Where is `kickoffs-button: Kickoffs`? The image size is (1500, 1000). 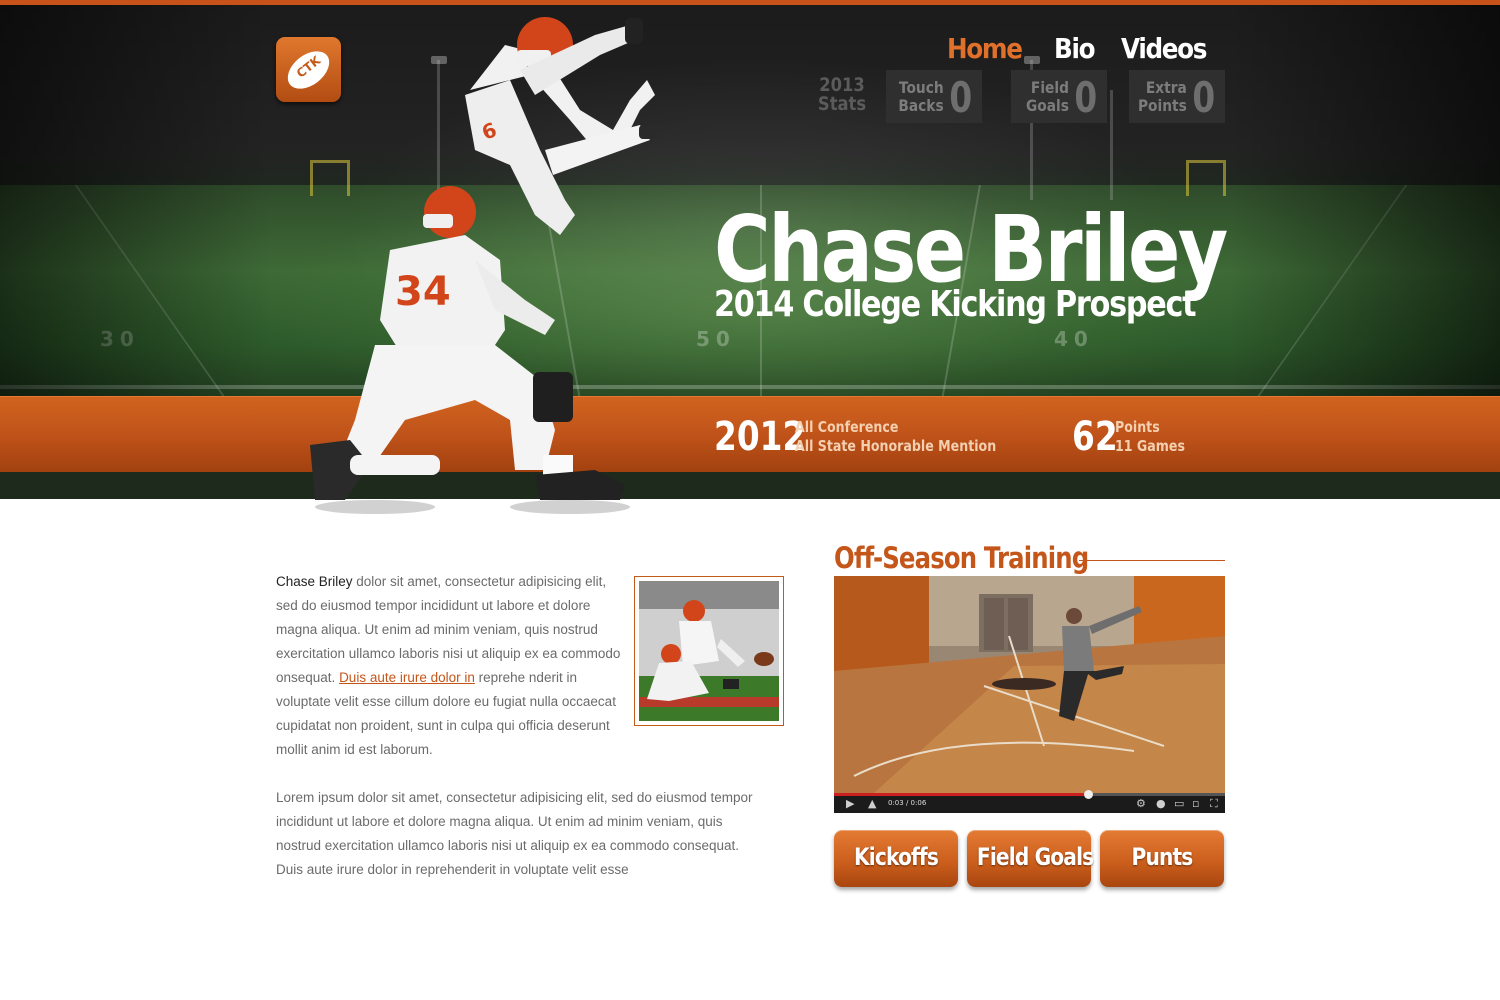 kickoffs-button: Kickoffs is located at coordinates (896, 858).